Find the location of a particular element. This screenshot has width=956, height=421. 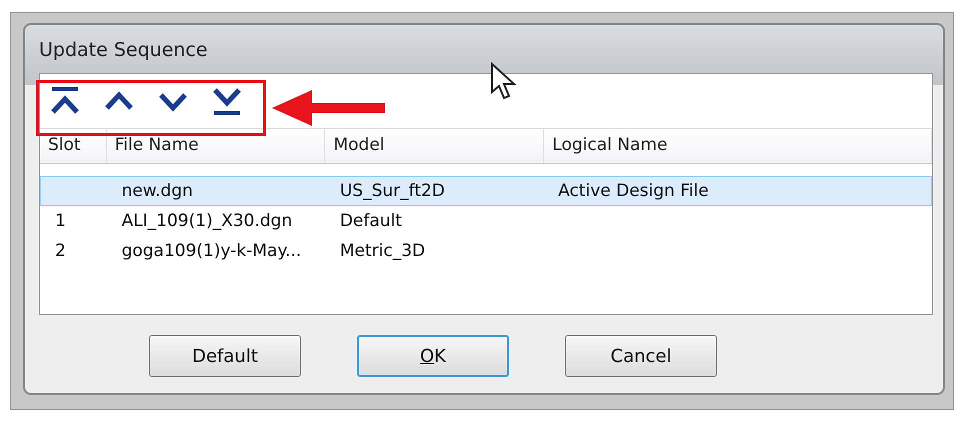

table-row: new.dgn US_Sur_ft2D Active Design File is located at coordinates (486, 191).